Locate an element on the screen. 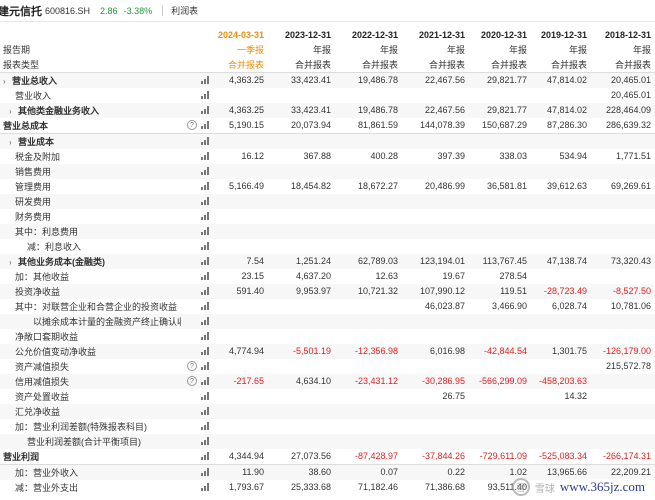 The width and height of the screenshot is (655, 500). row-label-cell: 研发费用 is located at coordinates (90, 201).